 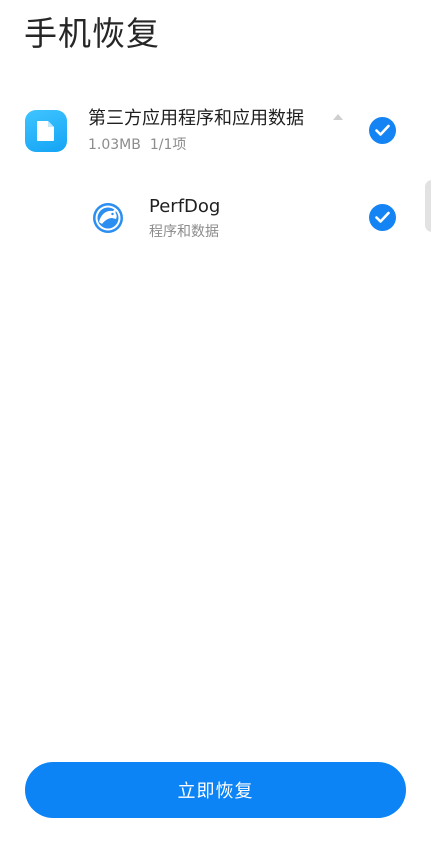 What do you see at coordinates (114, 145) in the screenshot?
I see `group-size: 1.03MB` at bounding box center [114, 145].